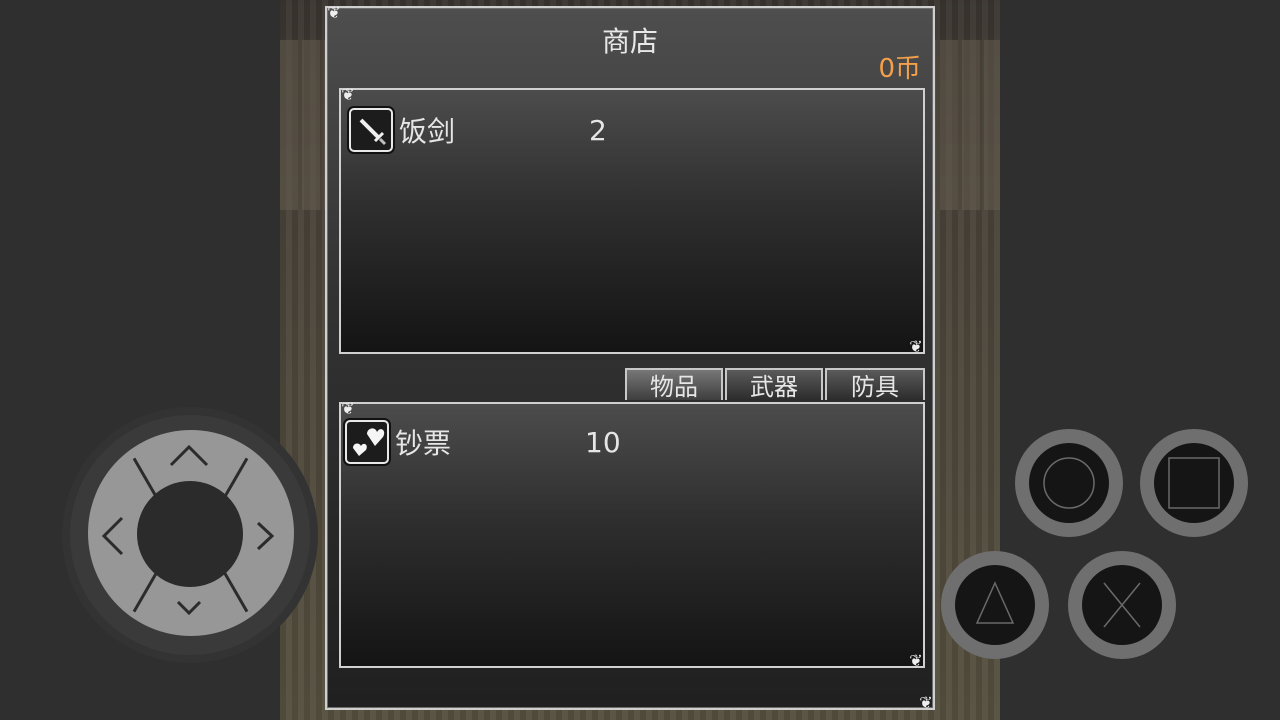  Describe the element at coordinates (371, 130) in the screenshot. I see `sword-icon` at that location.